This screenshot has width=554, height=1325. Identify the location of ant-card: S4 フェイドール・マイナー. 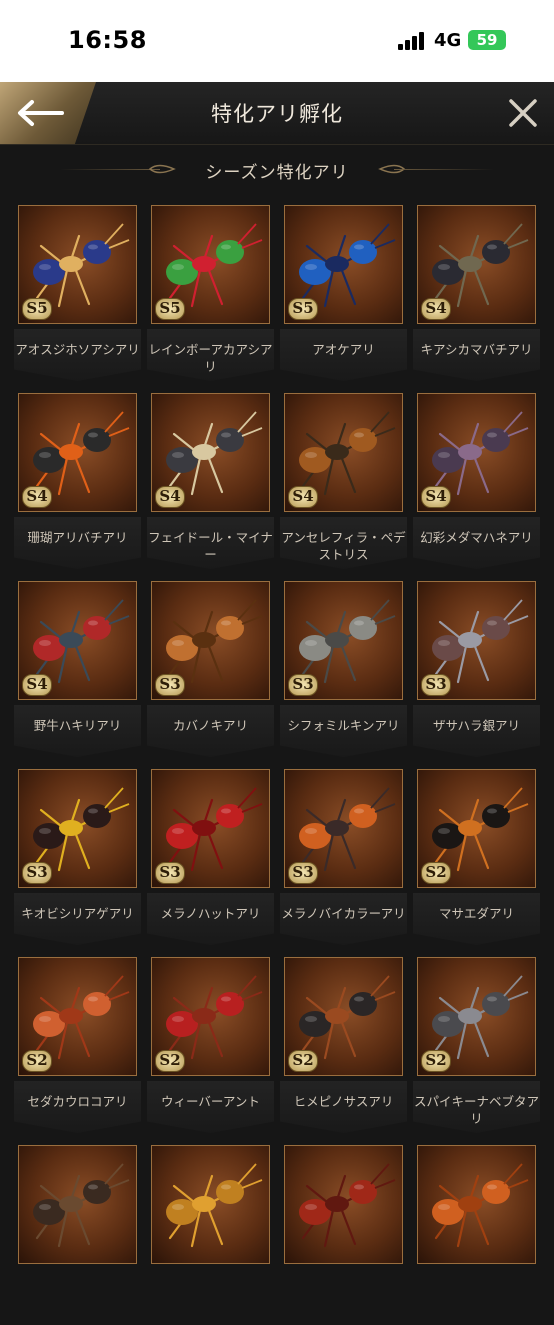
(215, 483).